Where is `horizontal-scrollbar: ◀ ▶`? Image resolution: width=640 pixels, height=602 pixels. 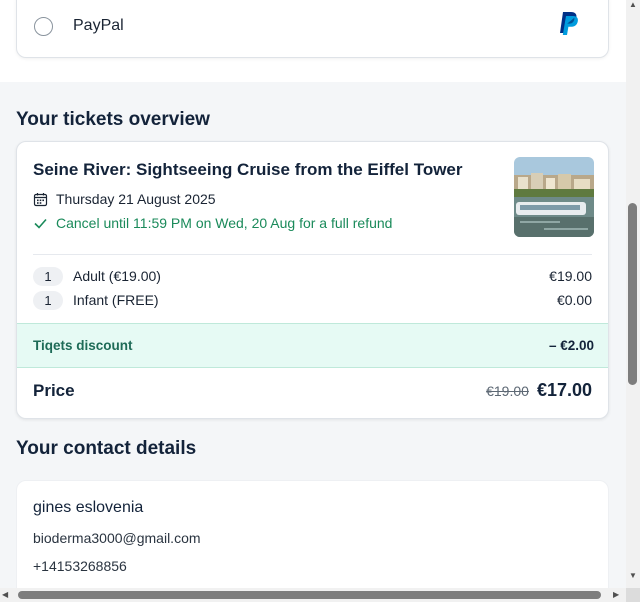 horizontal-scrollbar: ◀ ▶ is located at coordinates (313, 595).